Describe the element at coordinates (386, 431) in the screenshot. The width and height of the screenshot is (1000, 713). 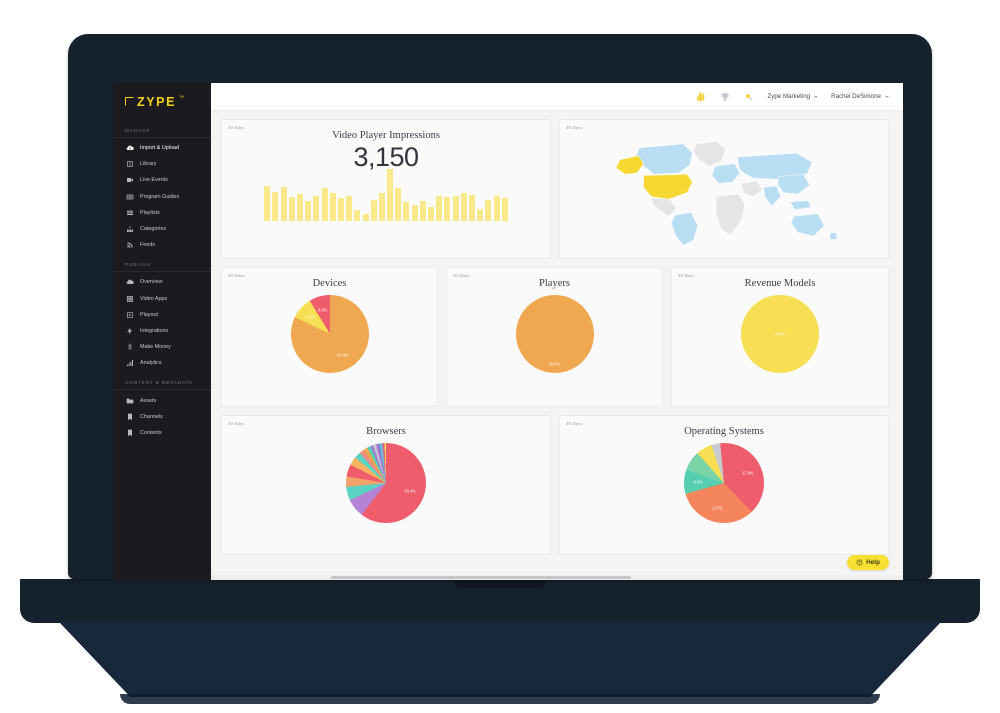
I see `card-title: Browsers` at that location.